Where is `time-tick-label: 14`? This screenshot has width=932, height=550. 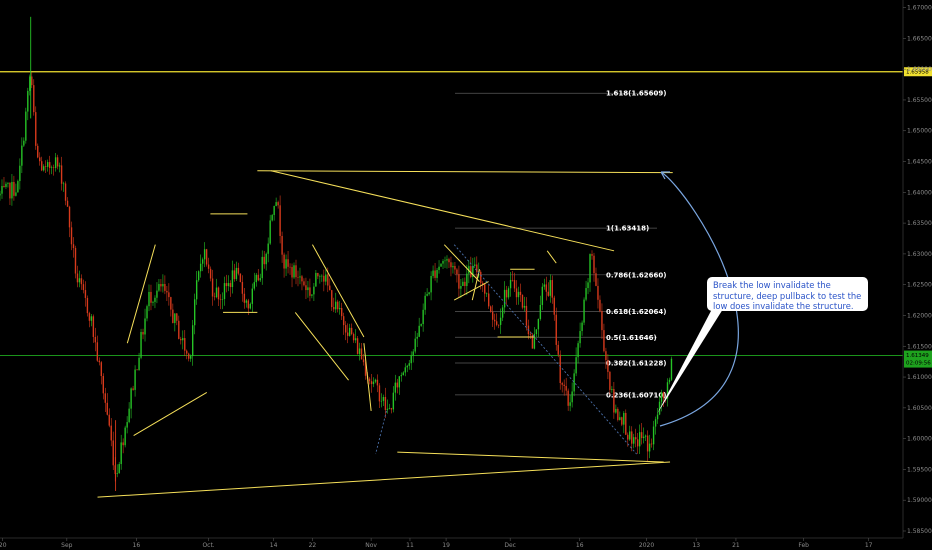 time-tick-label: 14 is located at coordinates (274, 545).